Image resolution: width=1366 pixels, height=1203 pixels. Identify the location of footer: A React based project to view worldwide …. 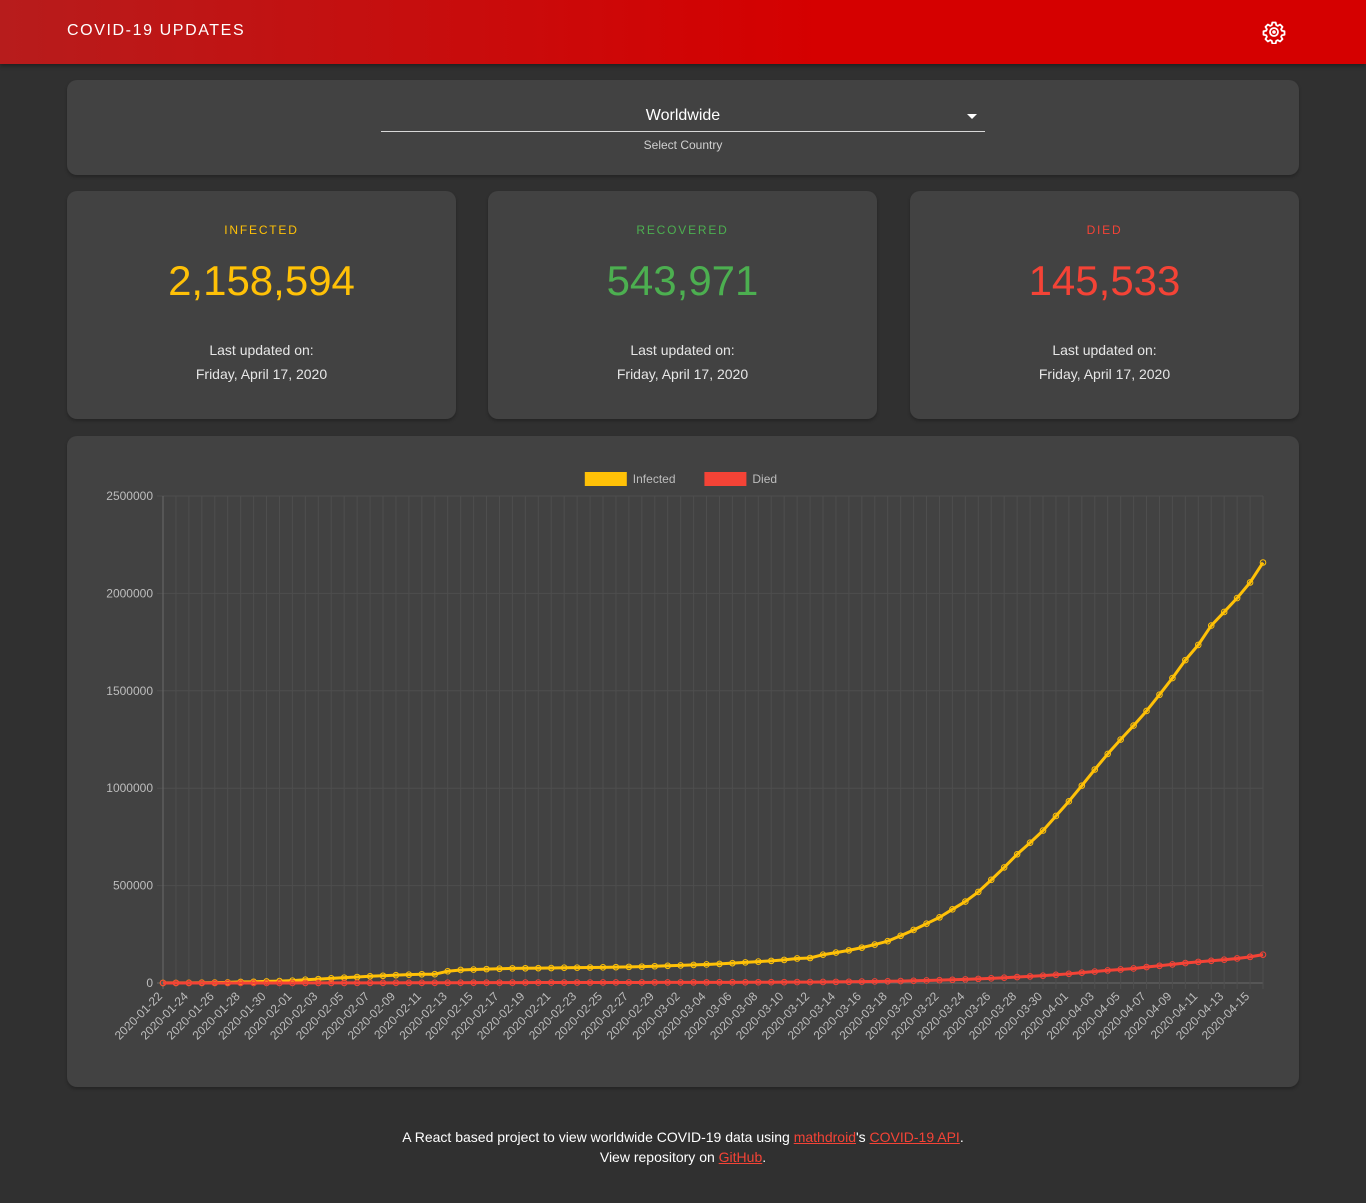
(683, 1147).